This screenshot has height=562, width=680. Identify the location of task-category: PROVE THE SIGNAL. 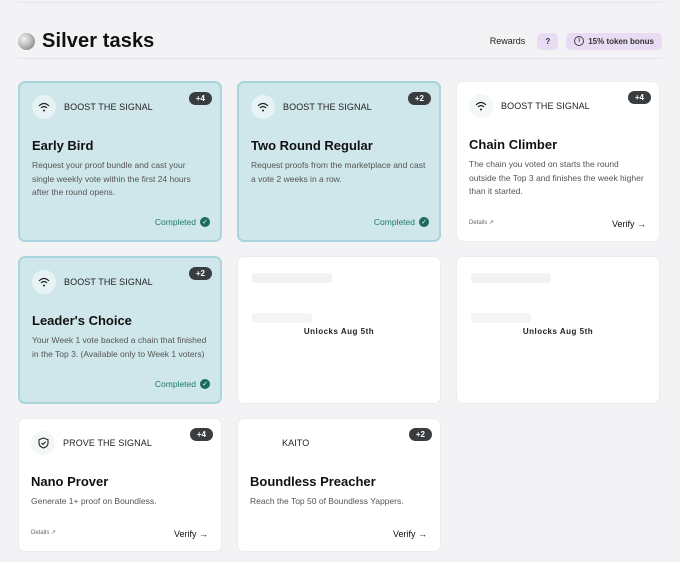
(107, 443).